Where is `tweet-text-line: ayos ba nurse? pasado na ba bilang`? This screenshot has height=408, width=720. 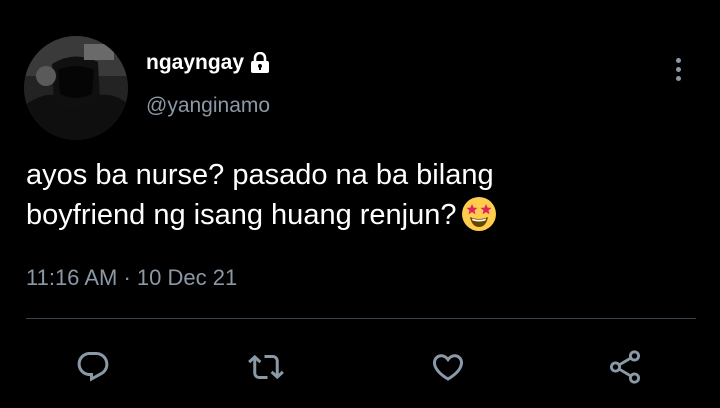
tweet-text-line: ayos ba nurse? pasado na ba bilang is located at coordinates (260, 175).